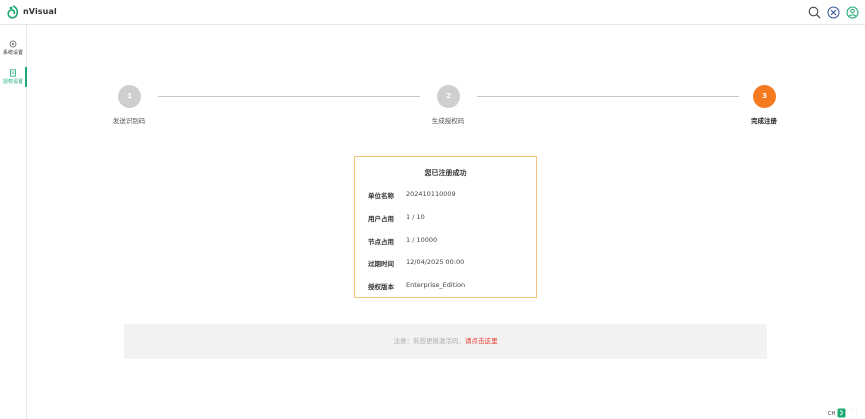 This screenshot has height=419, width=865. Describe the element at coordinates (833, 11) in the screenshot. I see `close-circle-icon` at that location.